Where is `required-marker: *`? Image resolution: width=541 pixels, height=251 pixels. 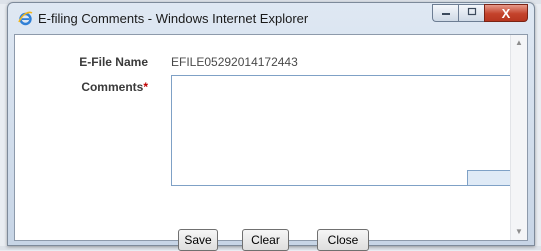
required-marker: * is located at coordinates (145, 87).